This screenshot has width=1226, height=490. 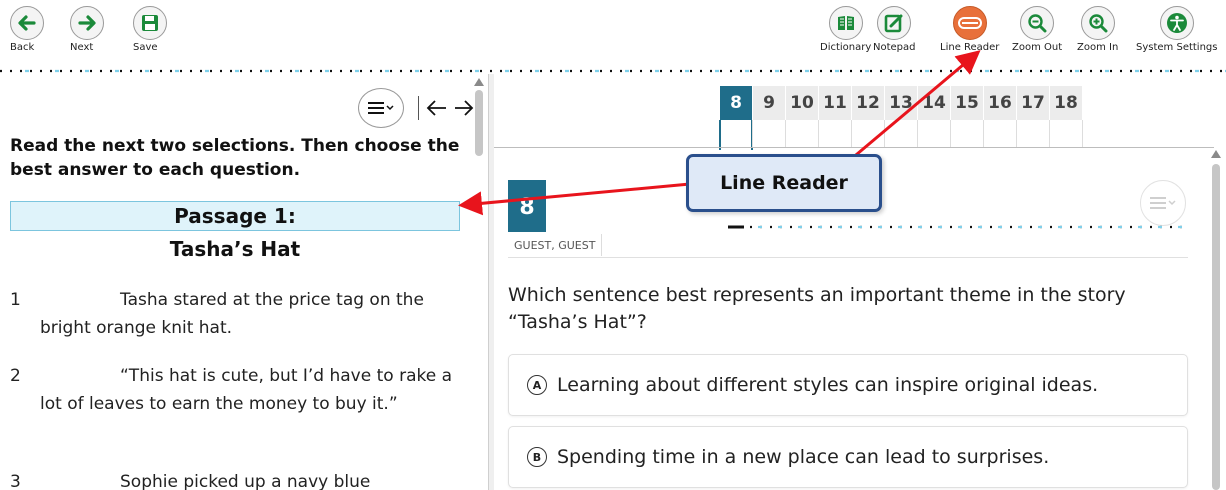 I want to click on passage-menu-button, so click(x=381, y=108).